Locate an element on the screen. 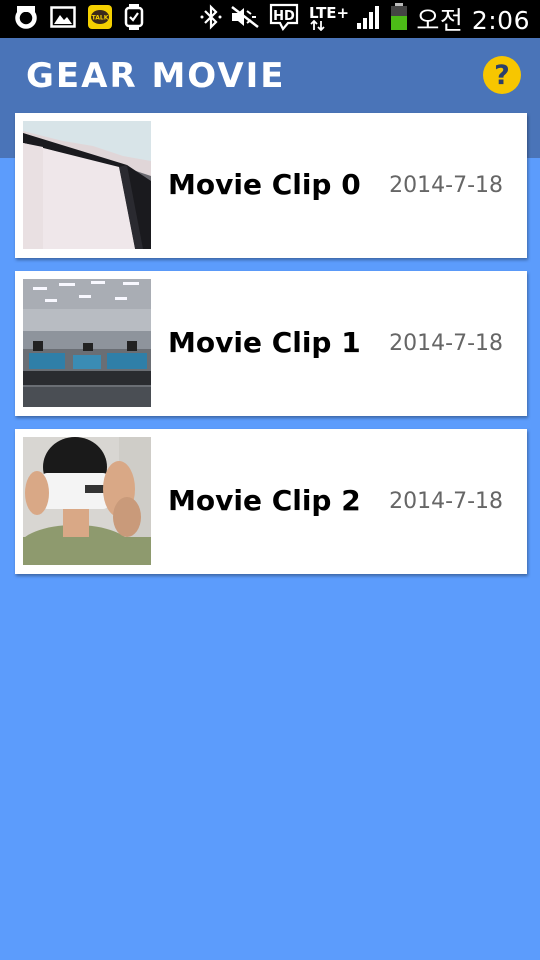 The image size is (540, 960). clip-list-item: Movie Clip 1 2014-7-18 is located at coordinates (271, 343).